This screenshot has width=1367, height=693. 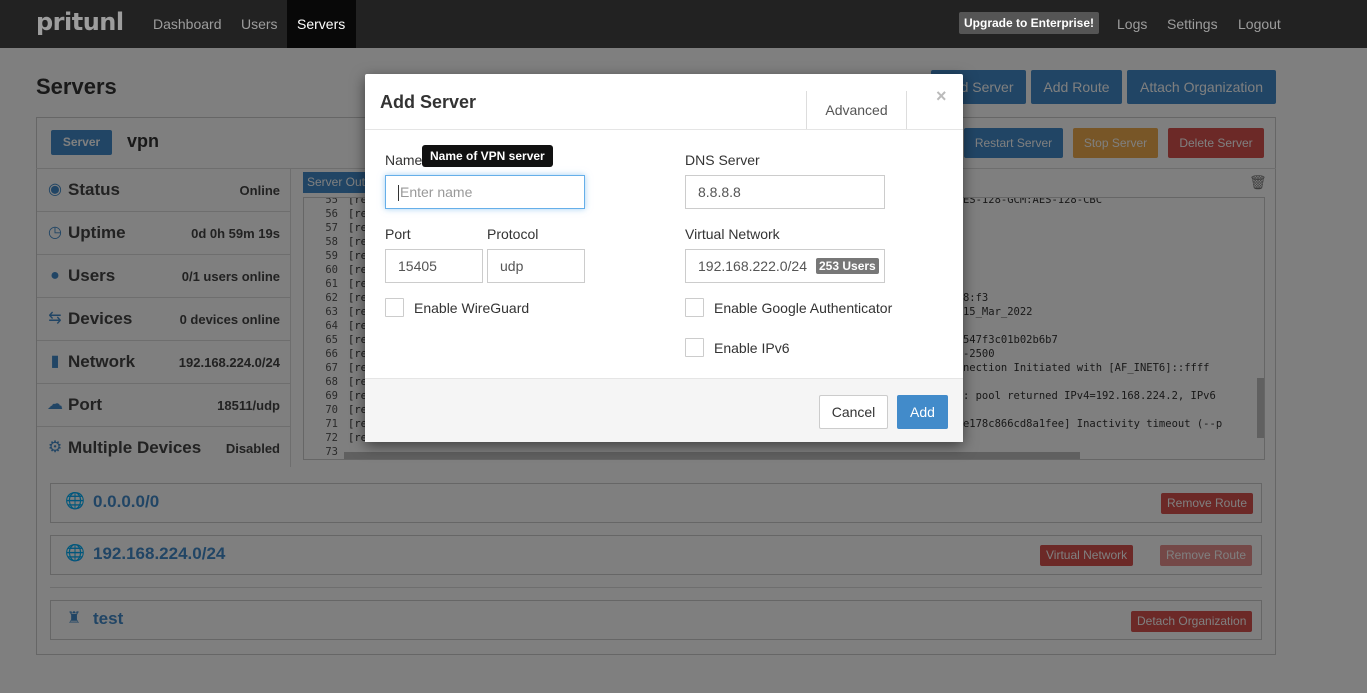 What do you see at coordinates (513, 234) in the screenshot?
I see `protocol-label: Protocol` at bounding box center [513, 234].